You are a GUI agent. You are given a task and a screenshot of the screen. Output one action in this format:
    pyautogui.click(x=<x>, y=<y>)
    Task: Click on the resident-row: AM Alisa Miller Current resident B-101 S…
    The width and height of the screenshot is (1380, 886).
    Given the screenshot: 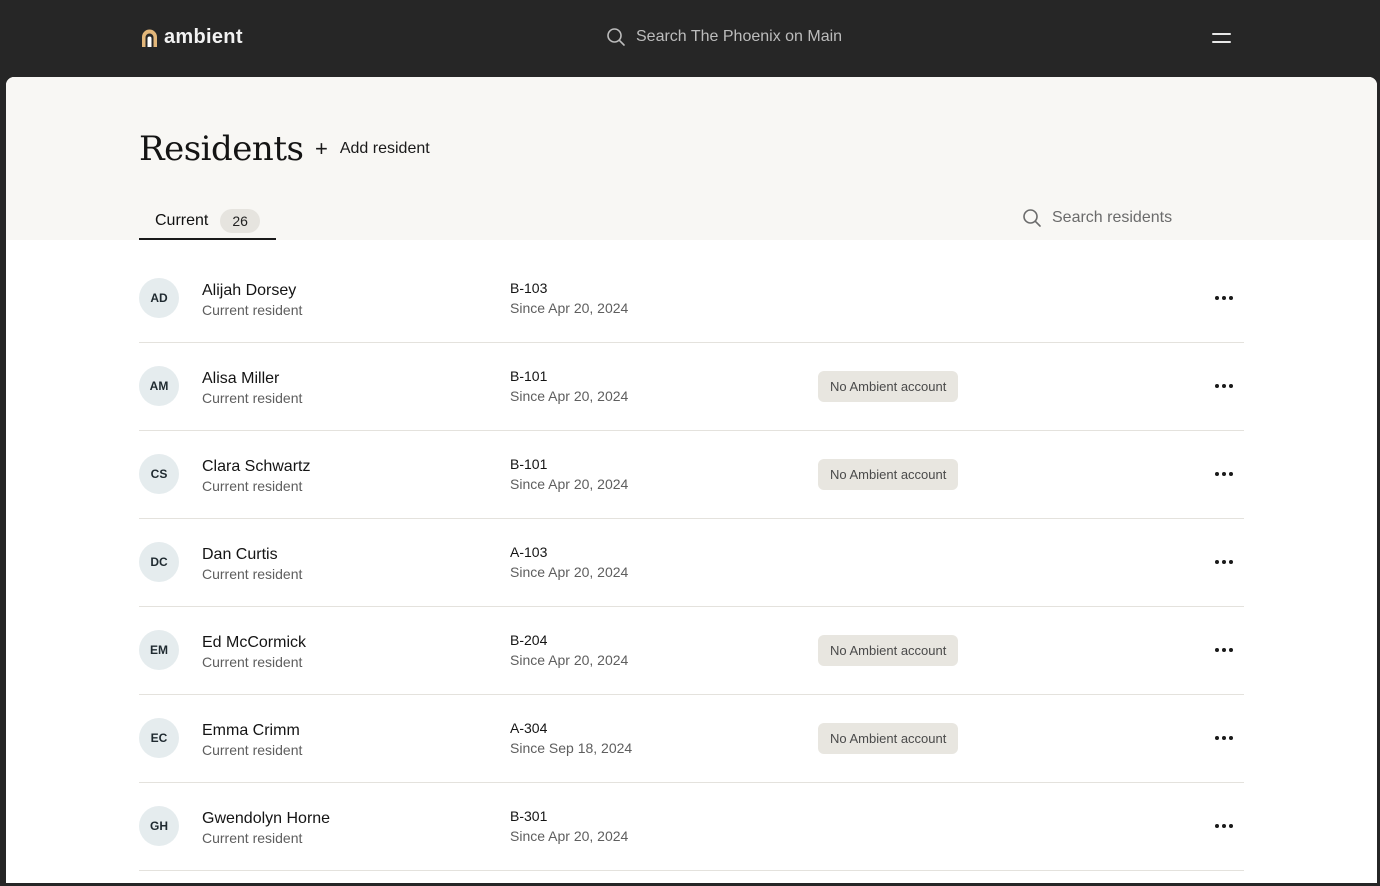 What is the action you would take?
    pyautogui.click(x=691, y=387)
    